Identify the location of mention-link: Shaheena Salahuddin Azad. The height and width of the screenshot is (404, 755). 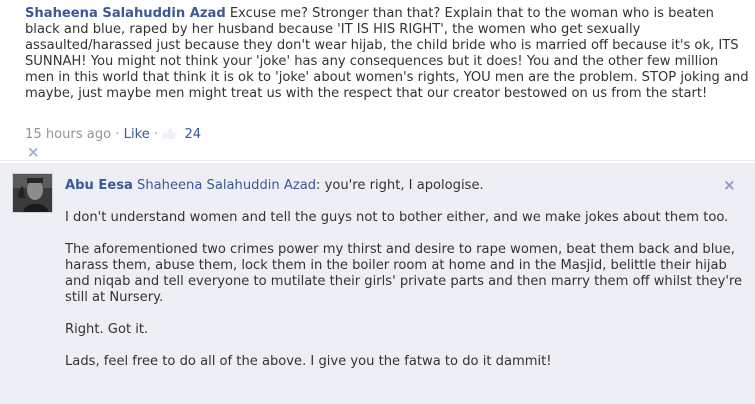
(226, 185).